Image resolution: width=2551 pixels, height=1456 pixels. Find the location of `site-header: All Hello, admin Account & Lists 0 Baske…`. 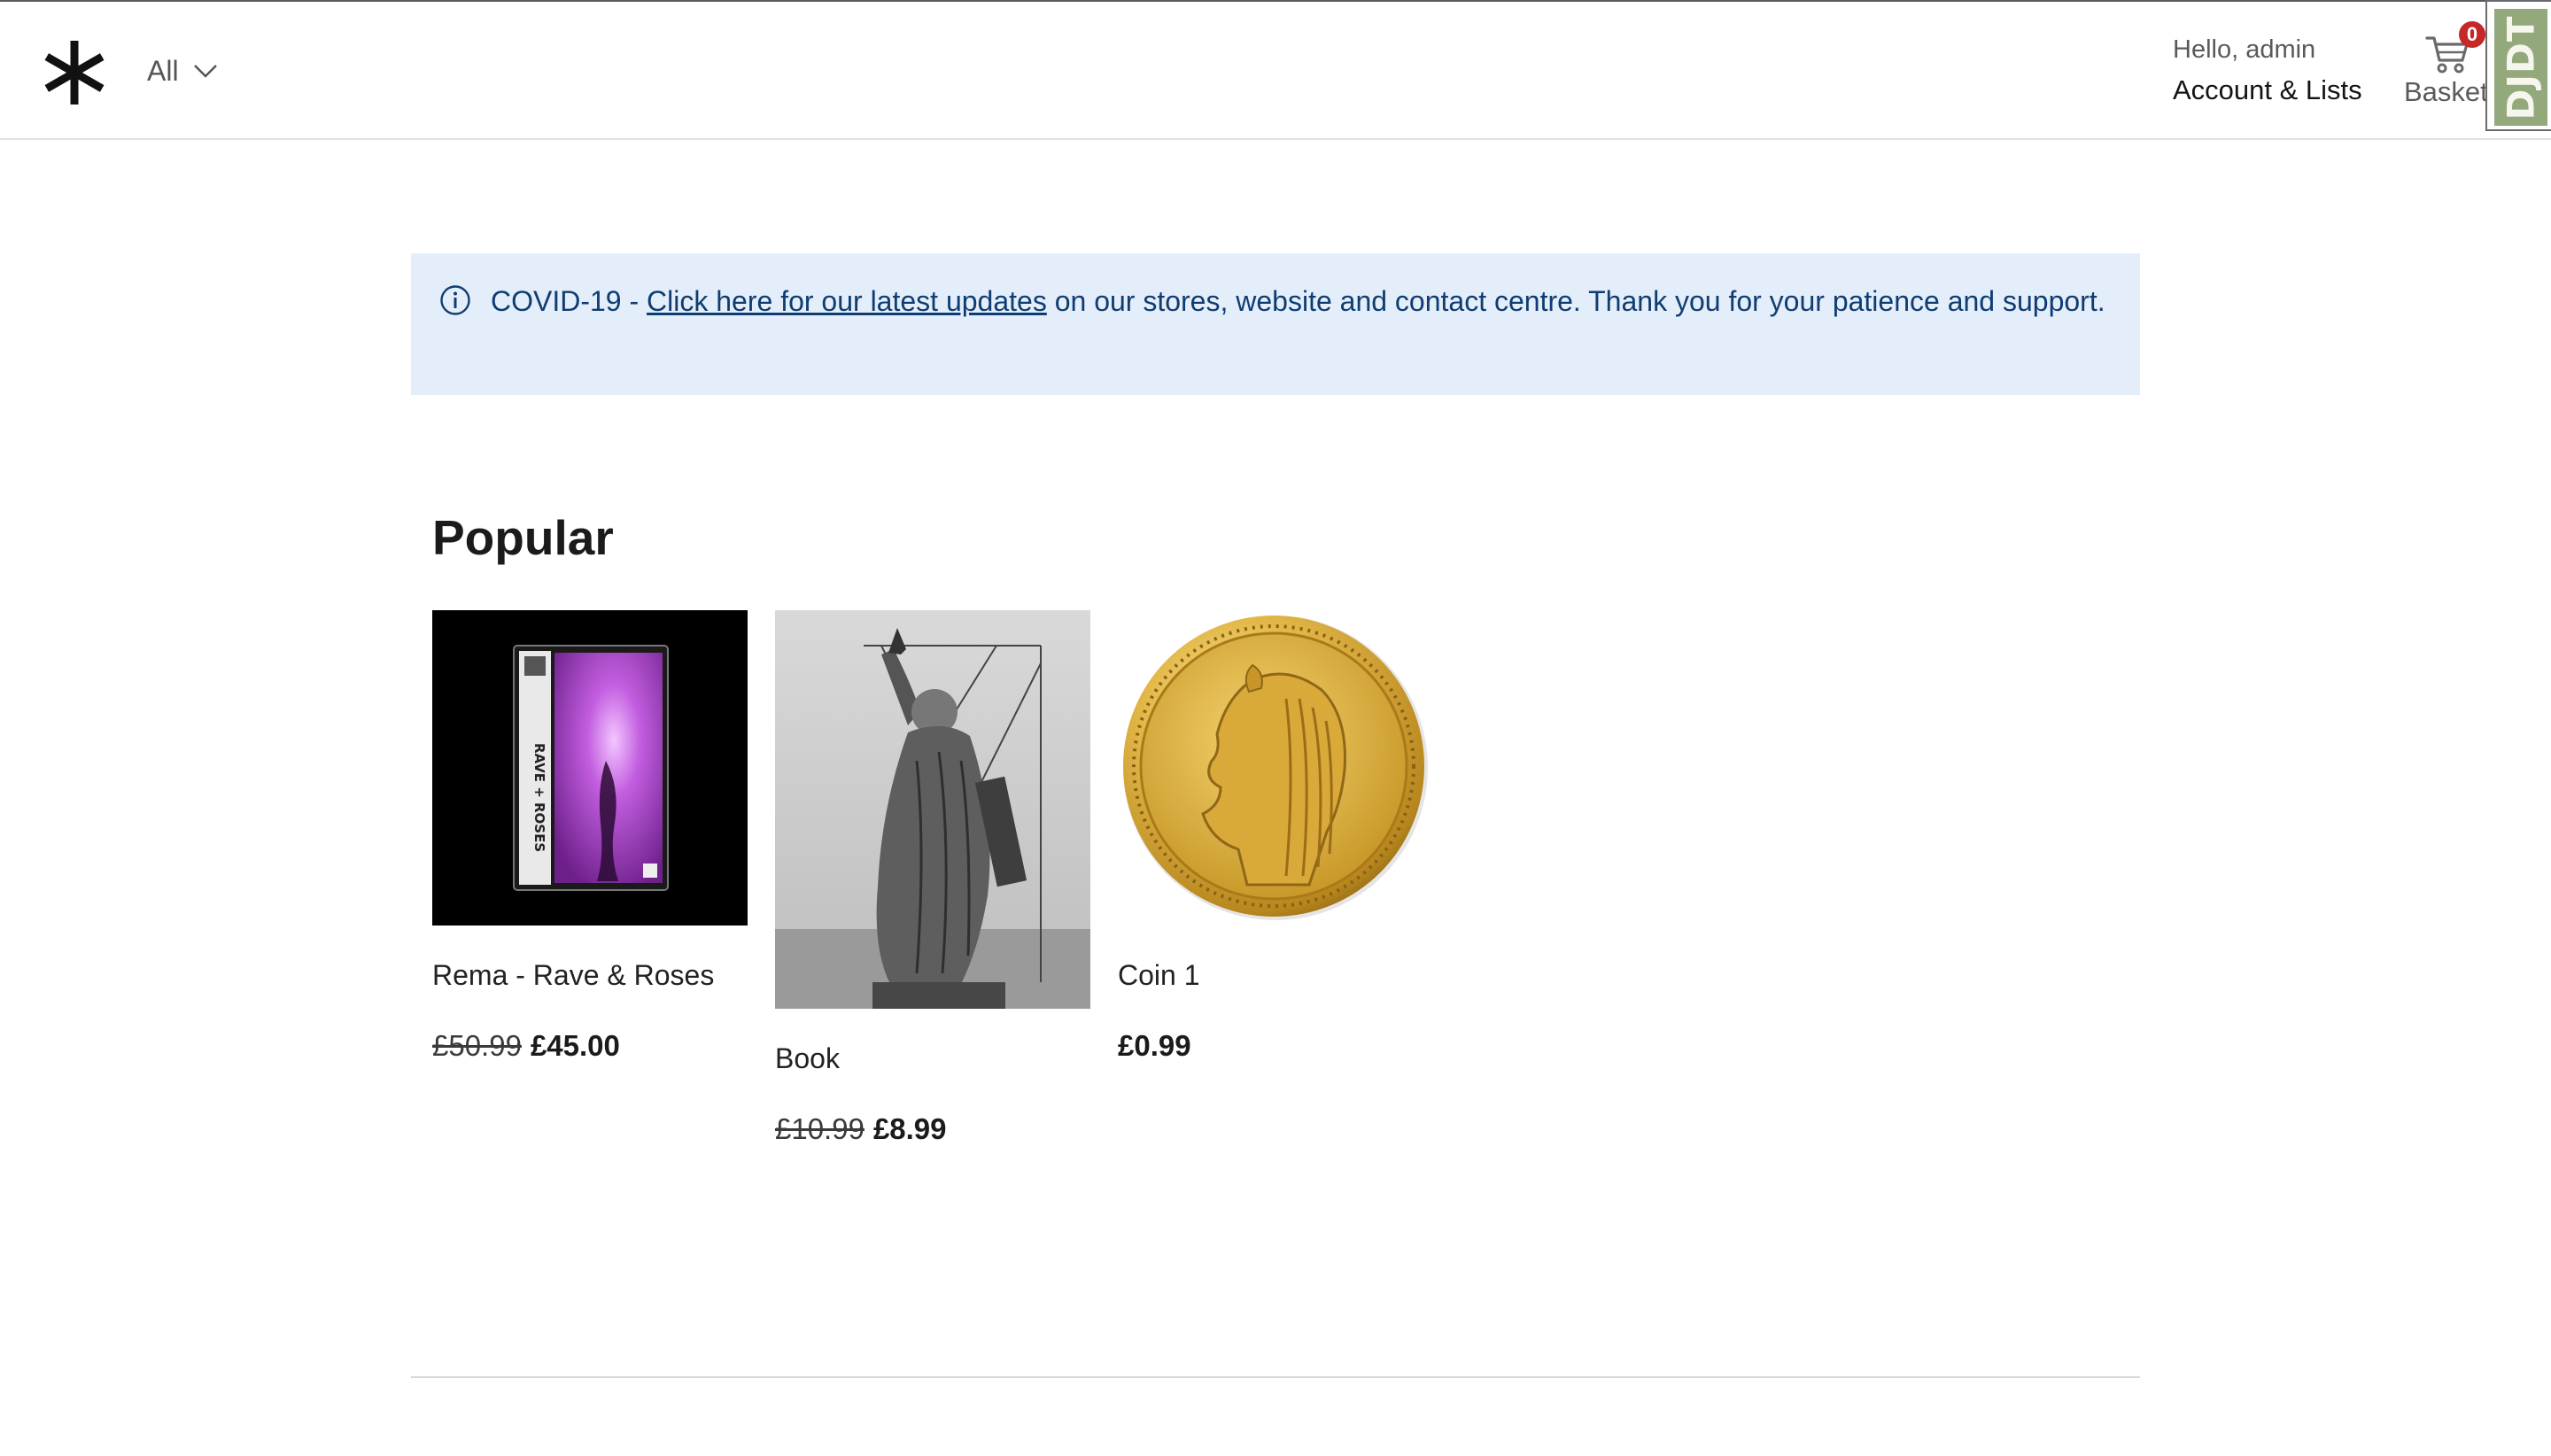

site-header: All Hello, admin Account & Lists 0 Baske… is located at coordinates (1275, 71).